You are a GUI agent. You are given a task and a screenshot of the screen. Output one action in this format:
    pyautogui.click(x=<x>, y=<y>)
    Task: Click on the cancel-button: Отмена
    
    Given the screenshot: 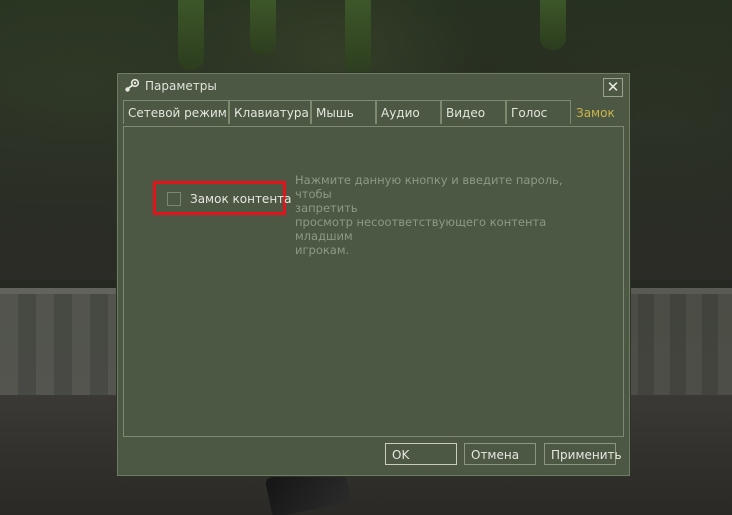 What is the action you would take?
    pyautogui.click(x=500, y=454)
    